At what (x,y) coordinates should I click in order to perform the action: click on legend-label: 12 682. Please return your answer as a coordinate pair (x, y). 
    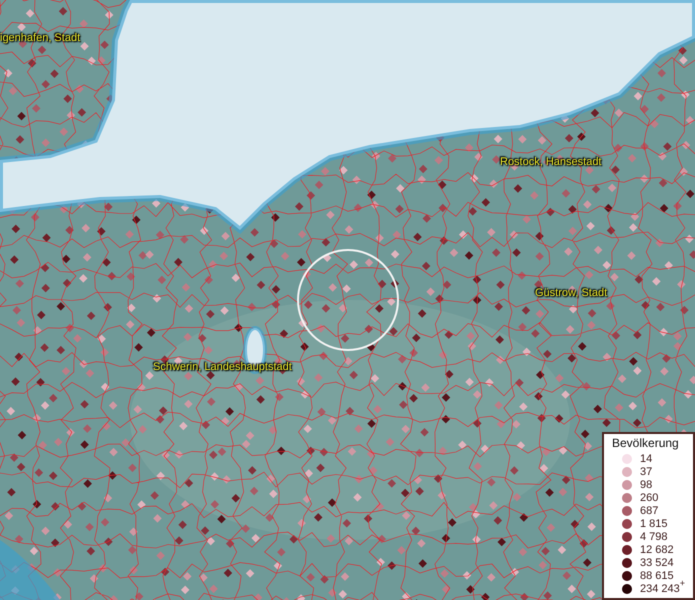
    Looking at the image, I should click on (657, 550).